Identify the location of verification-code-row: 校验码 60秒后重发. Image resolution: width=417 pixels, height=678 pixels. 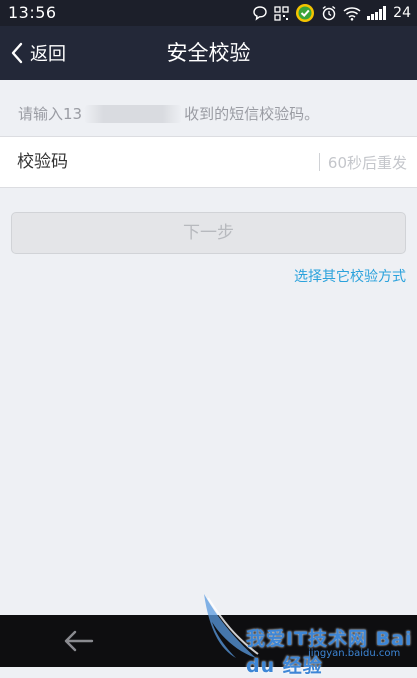
(208, 162).